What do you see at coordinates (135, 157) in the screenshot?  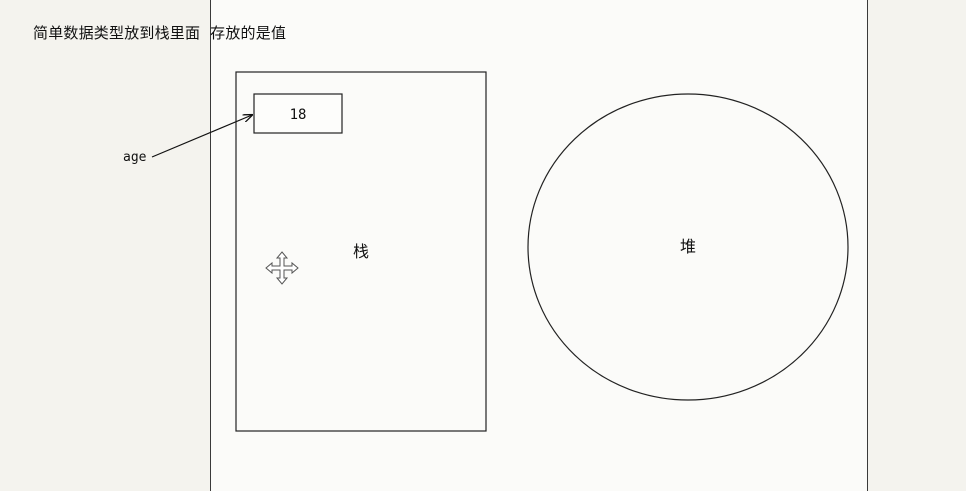 I see `variable-name-label: age` at bounding box center [135, 157].